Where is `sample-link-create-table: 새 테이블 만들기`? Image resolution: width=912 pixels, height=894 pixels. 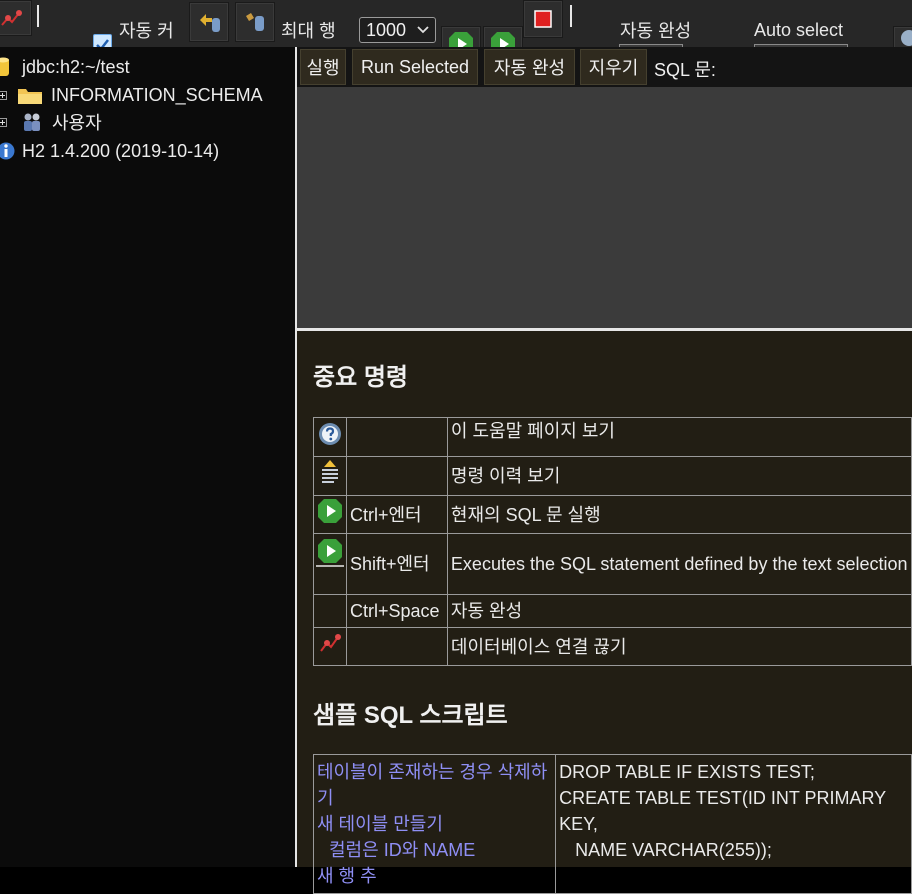 sample-link-create-table: 새 테이블 만들기 is located at coordinates (434, 824).